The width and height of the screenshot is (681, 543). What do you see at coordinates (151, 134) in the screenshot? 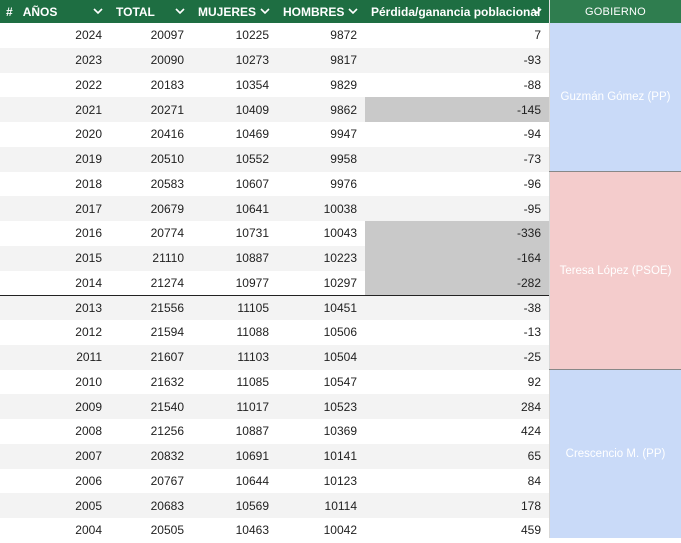
I see `cell-total: 20416` at bounding box center [151, 134].